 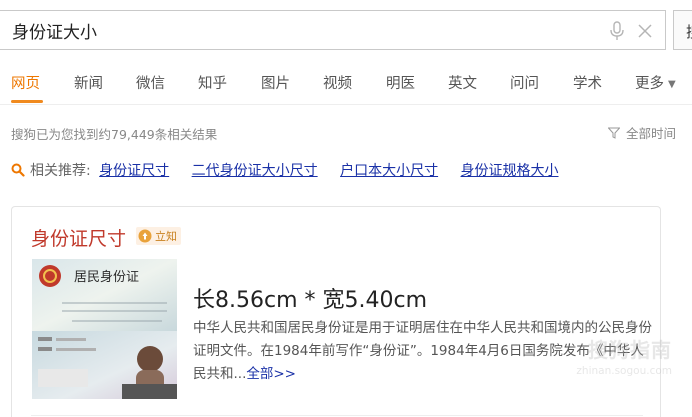 What do you see at coordinates (672, 84) in the screenshot?
I see `caret-down-icon: ▼` at bounding box center [672, 84].